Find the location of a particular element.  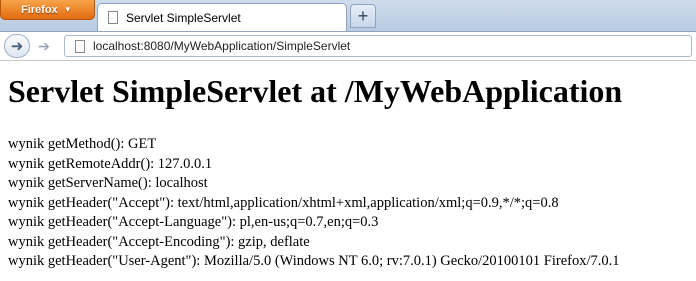

plus-icon: + is located at coordinates (363, 15).